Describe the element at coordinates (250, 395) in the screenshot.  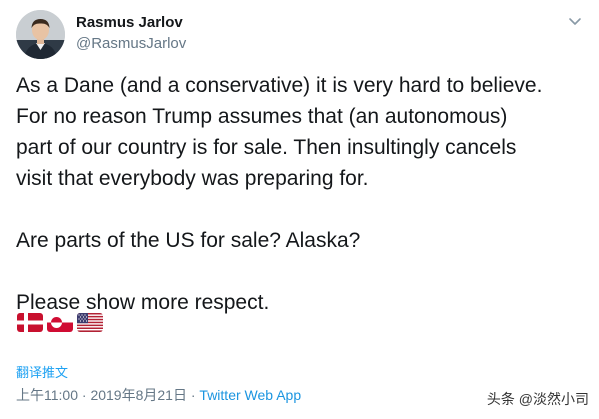
I see `source-app-link: Twitter Web App` at that location.